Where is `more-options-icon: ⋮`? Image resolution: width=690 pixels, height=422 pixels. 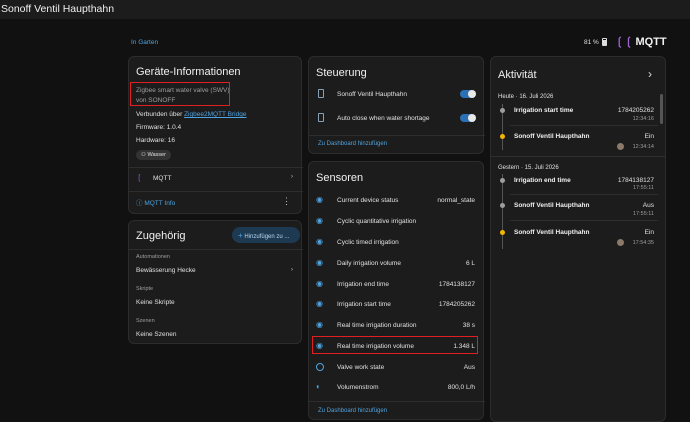
more-options-icon: ⋮ is located at coordinates (286, 201).